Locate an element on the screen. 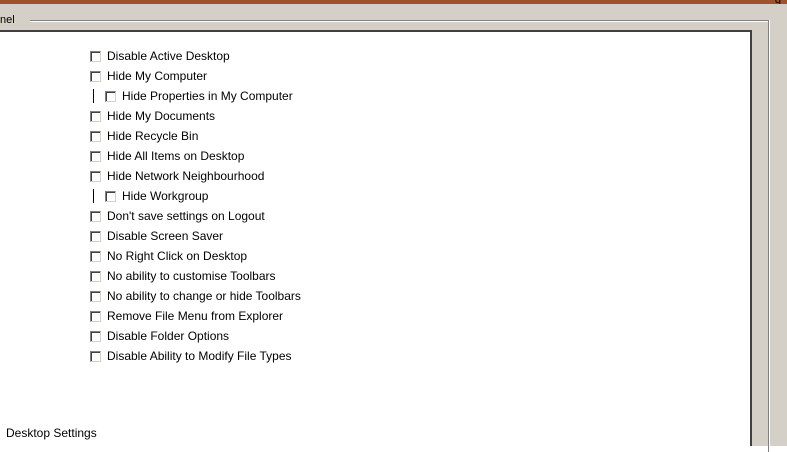 The image size is (787, 452). option-label: Remove File Menu from Explorer is located at coordinates (195, 316).